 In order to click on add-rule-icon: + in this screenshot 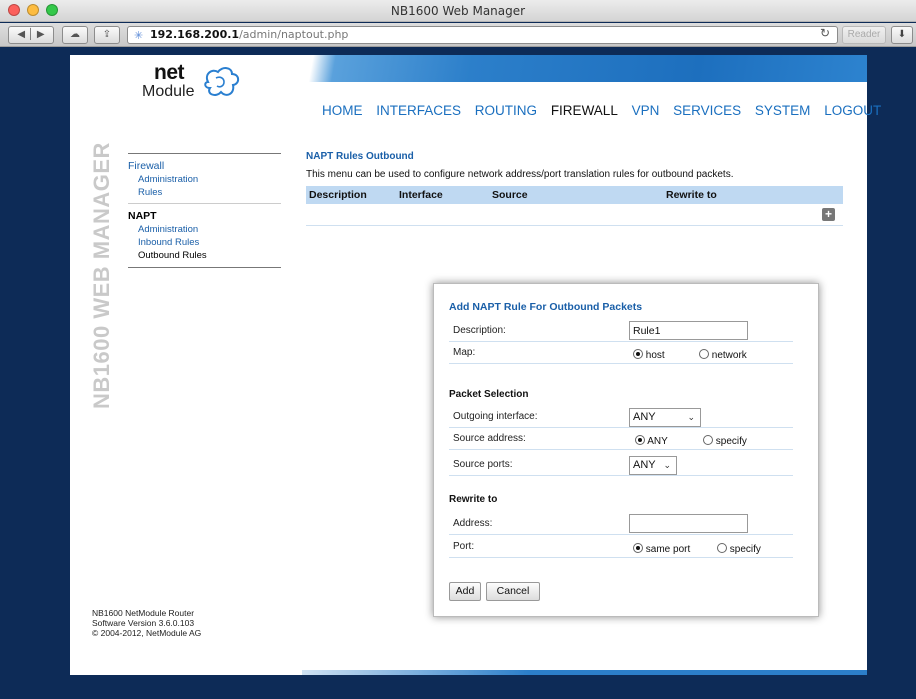, I will do `click(828, 214)`.